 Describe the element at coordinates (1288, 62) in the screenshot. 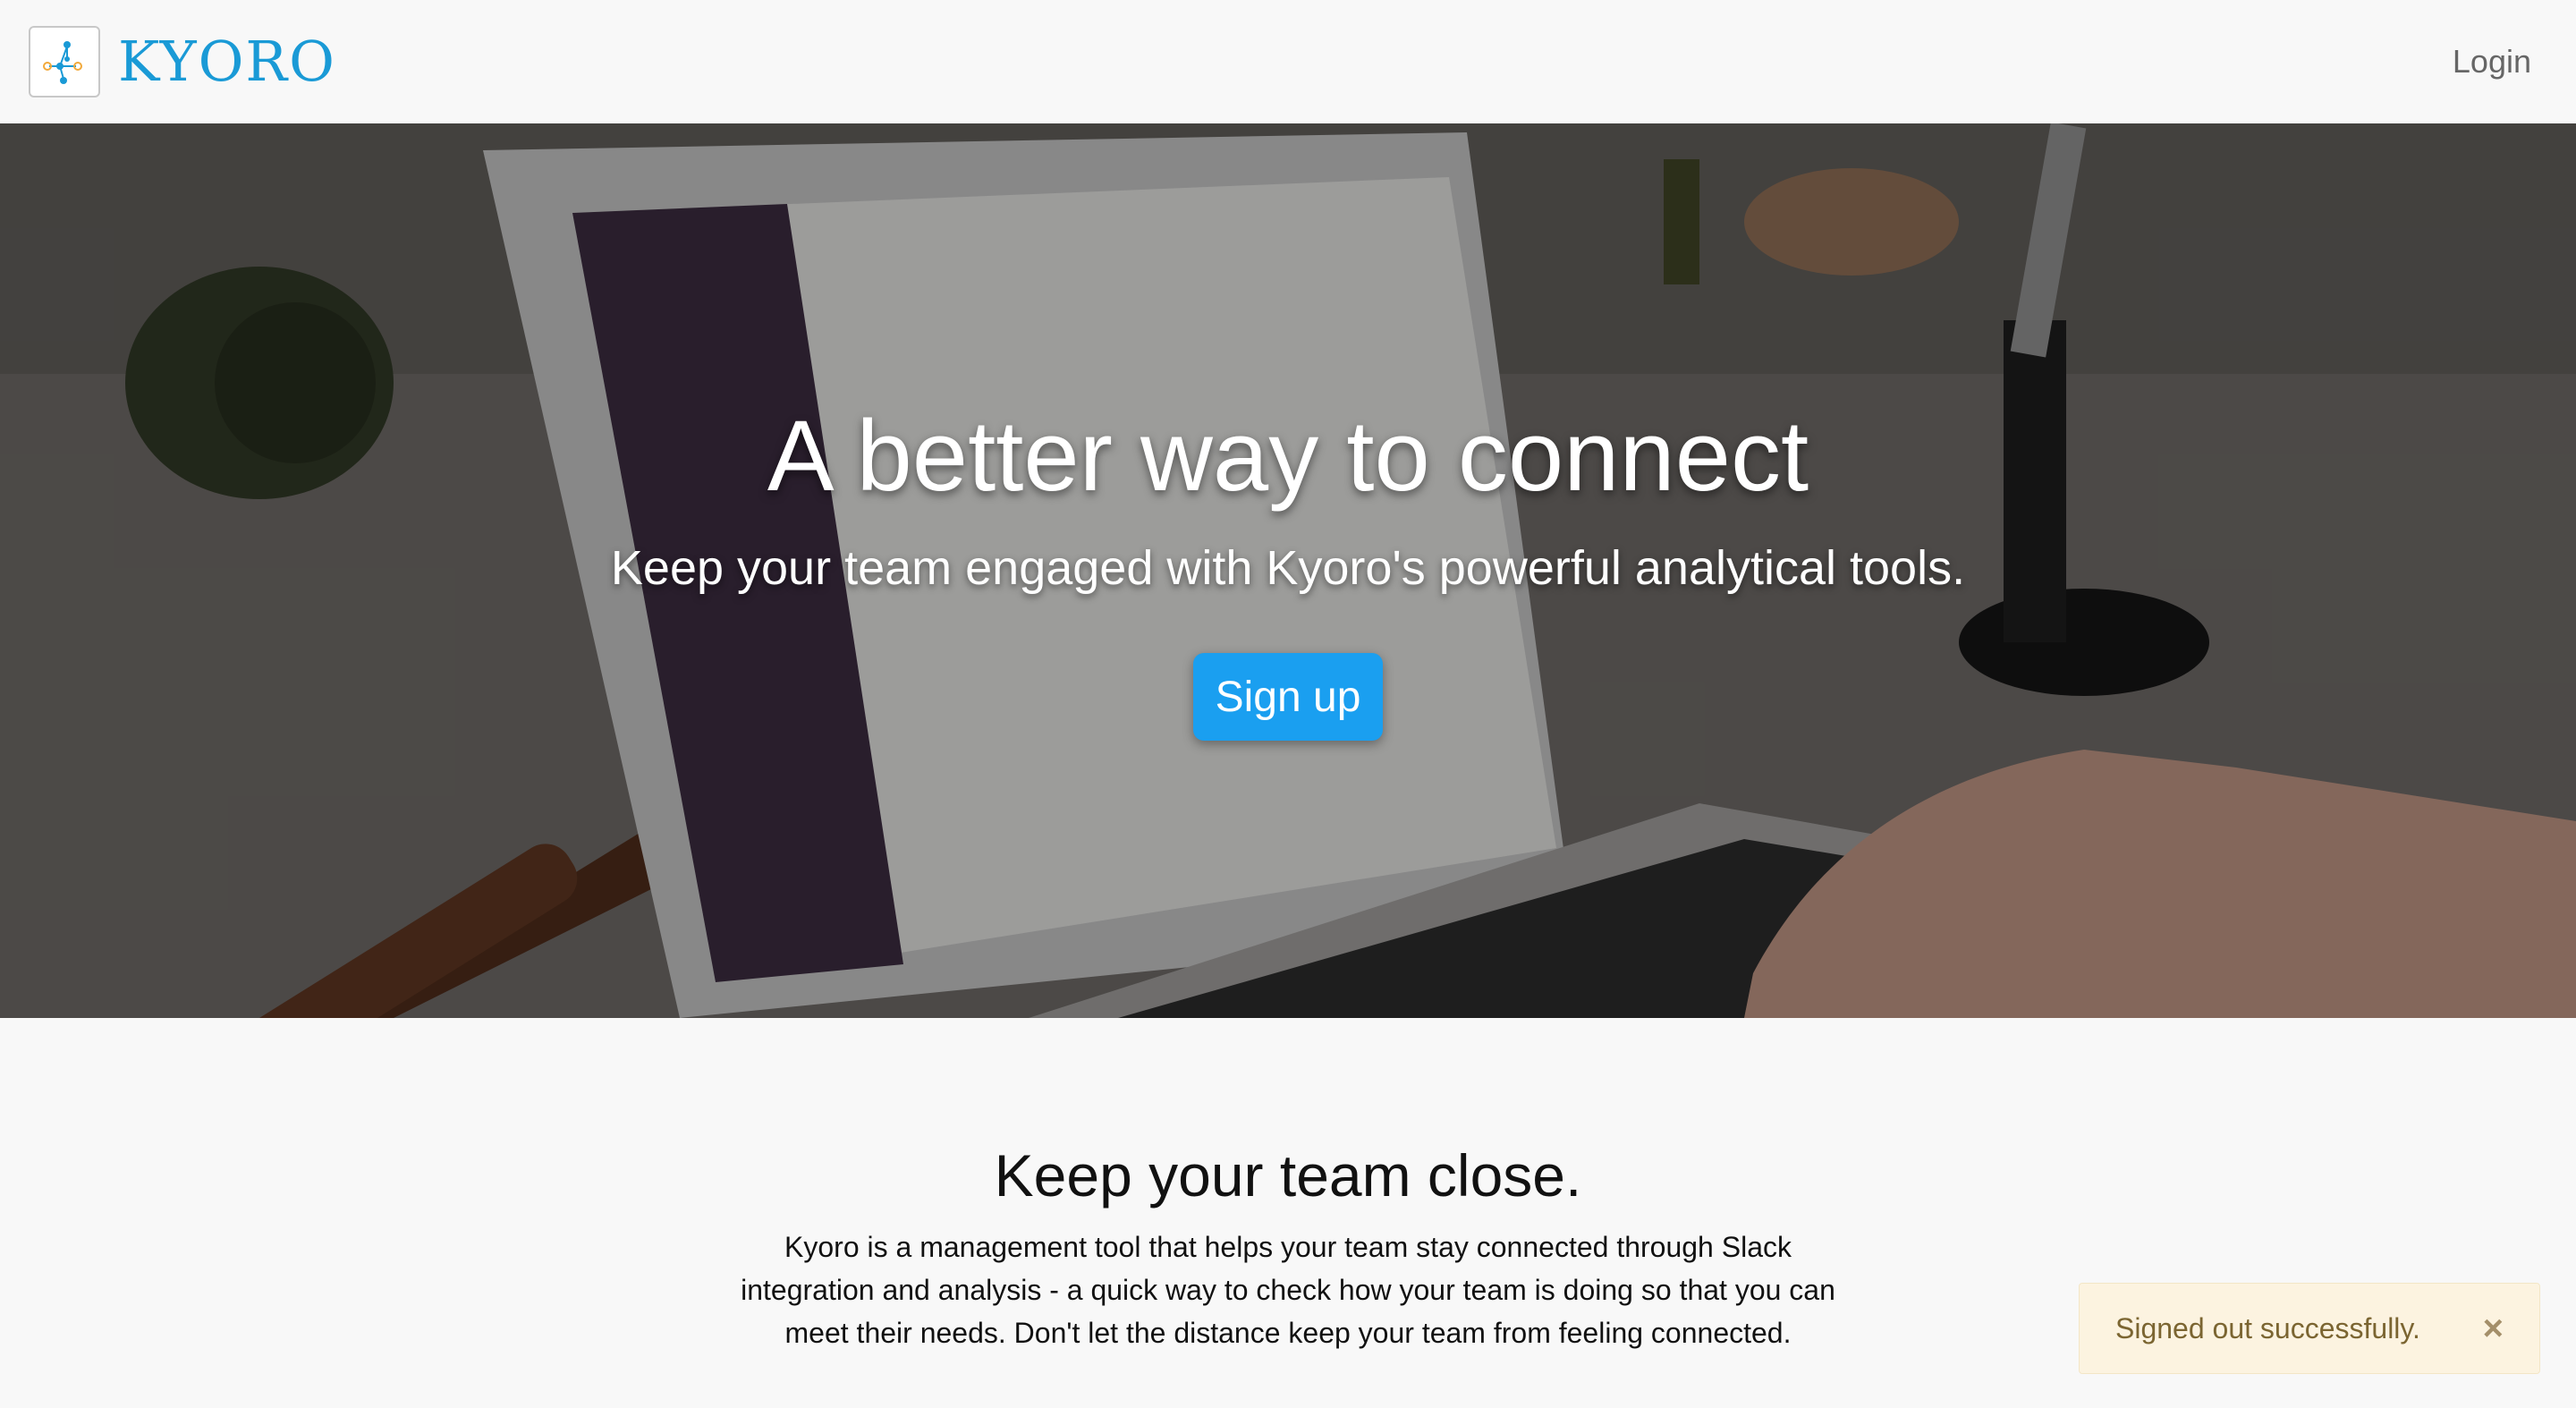

I see `site-header: KYORO Login` at that location.